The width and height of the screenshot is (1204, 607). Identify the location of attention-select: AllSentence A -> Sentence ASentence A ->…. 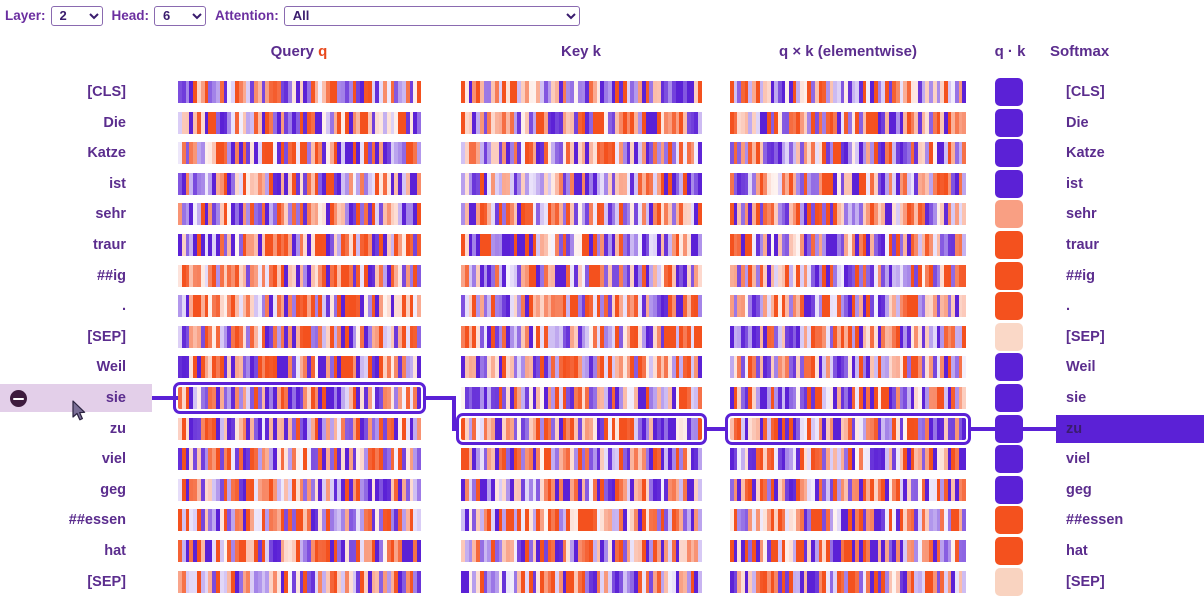
(431, 15).